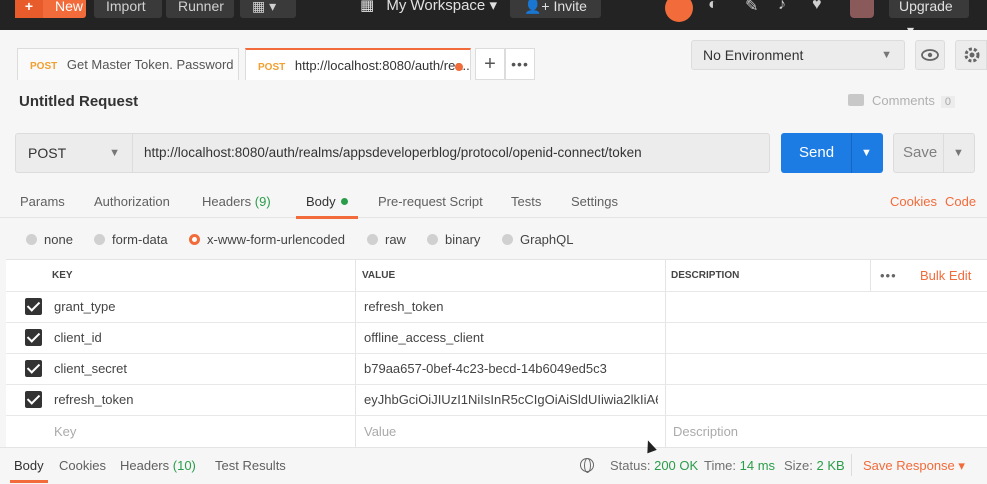 The image size is (987, 484). Describe the element at coordinates (463, 239) in the screenshot. I see `radio-label: binary` at that location.